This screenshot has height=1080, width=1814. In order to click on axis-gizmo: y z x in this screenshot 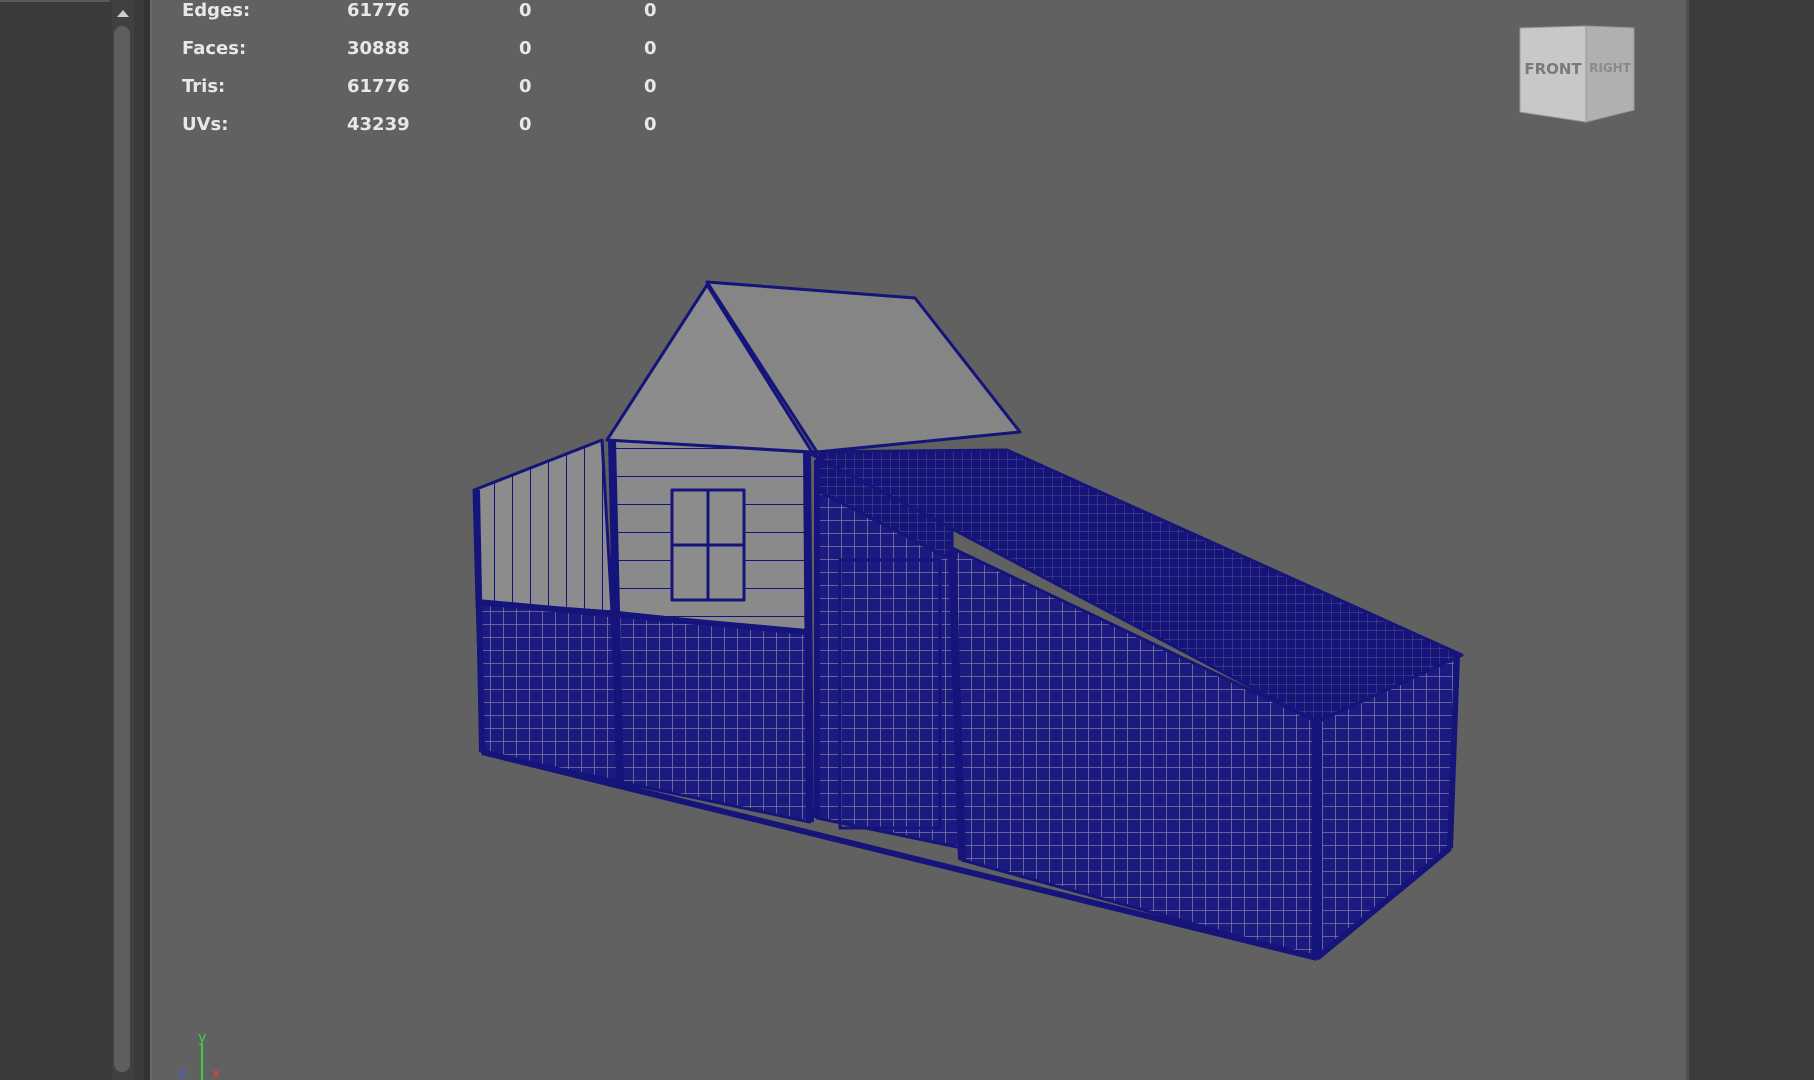, I will do `click(199, 1055)`.